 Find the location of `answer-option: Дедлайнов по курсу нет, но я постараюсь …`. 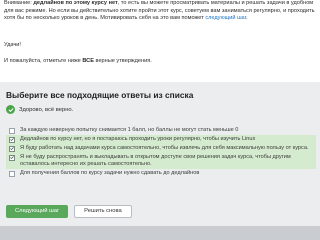

answer-option: Дедлайнов по курсу нет, но я постараюсь … is located at coordinates (161, 139).